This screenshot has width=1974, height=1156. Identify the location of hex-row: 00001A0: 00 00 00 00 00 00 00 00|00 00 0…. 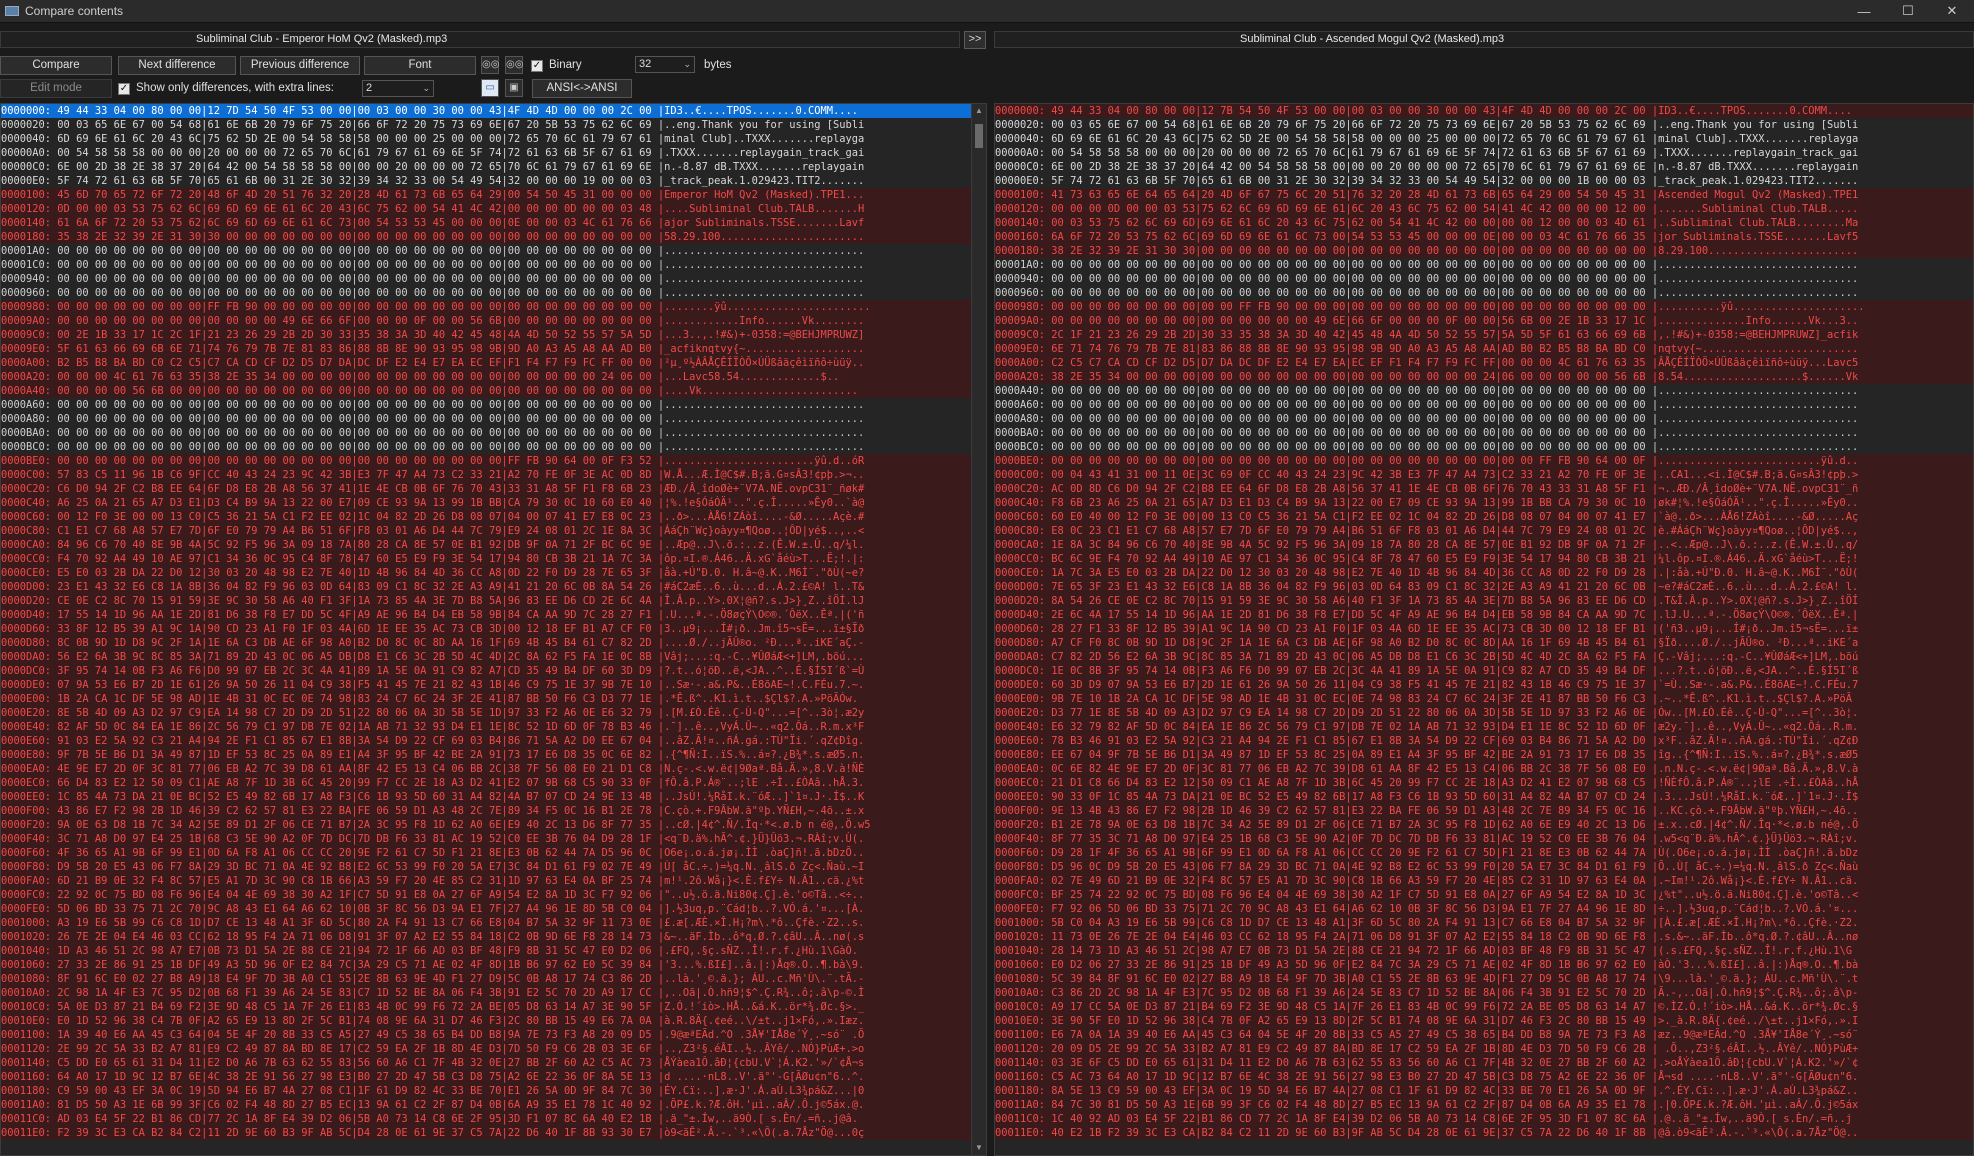
(493, 251).